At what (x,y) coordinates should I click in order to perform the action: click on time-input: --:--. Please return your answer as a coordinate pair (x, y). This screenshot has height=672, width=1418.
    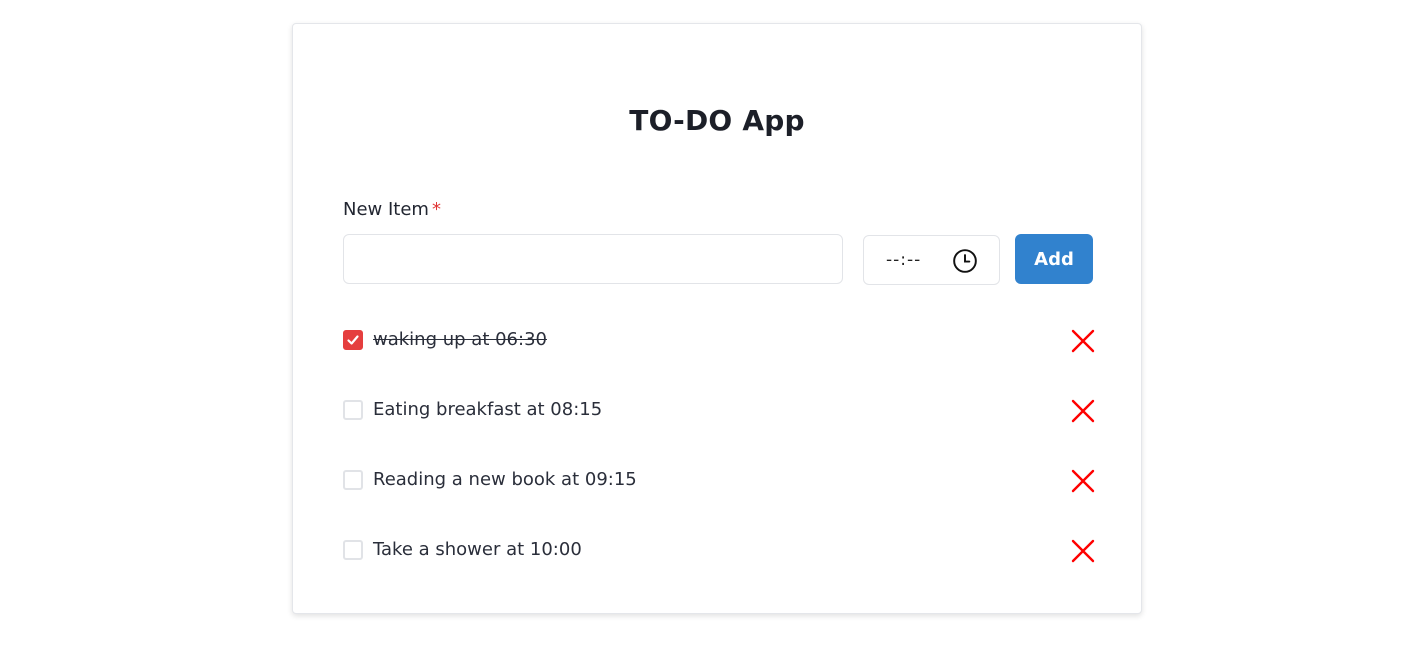
    Looking at the image, I should click on (931, 260).